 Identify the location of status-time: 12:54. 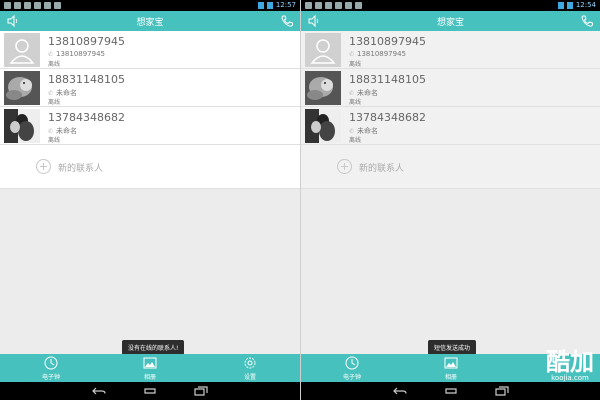
(585, 5).